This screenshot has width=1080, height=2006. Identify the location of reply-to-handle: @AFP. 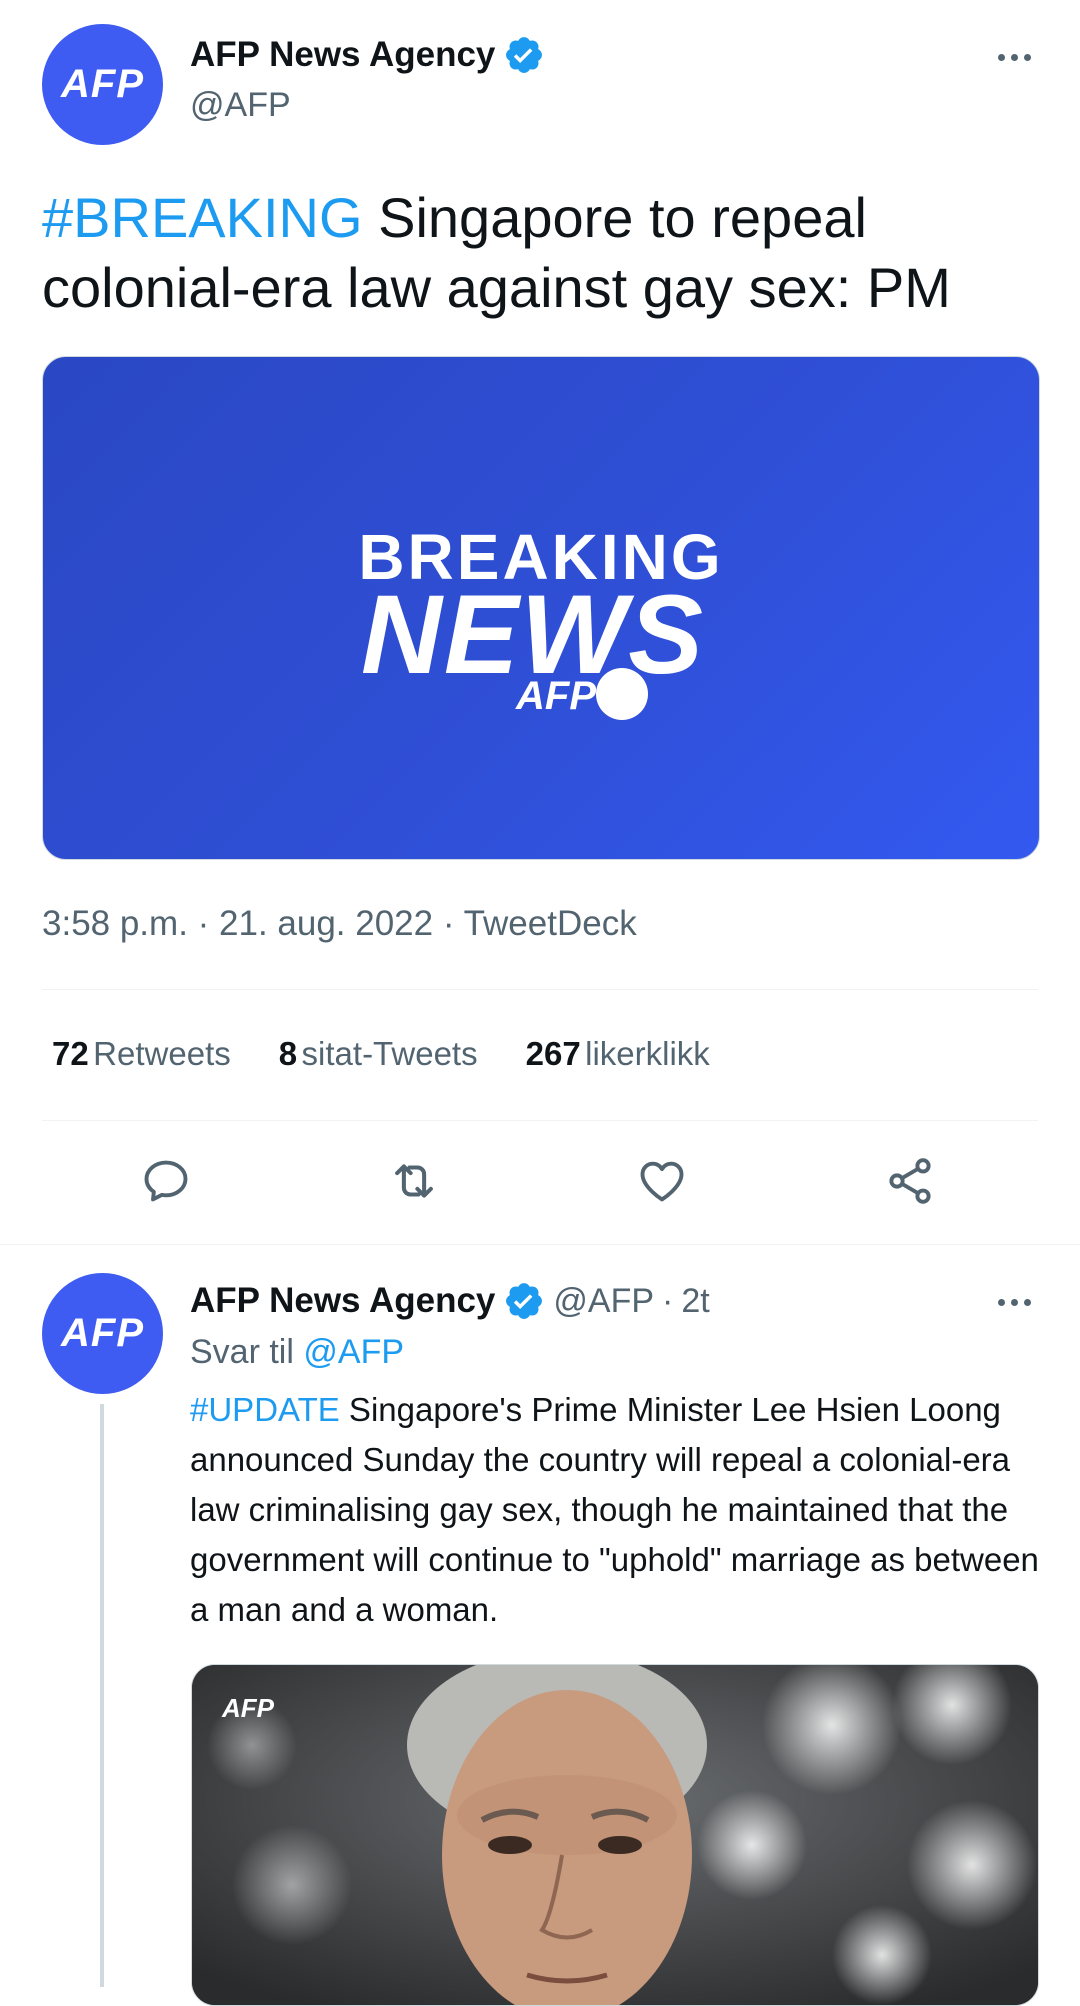
(353, 1352).